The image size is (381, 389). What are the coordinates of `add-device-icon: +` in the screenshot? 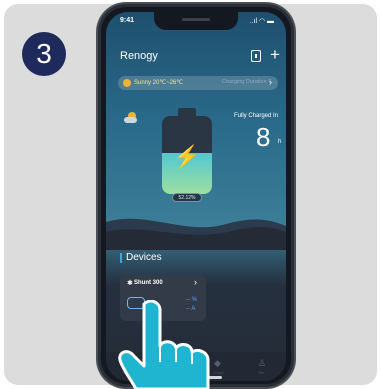 It's located at (275, 54).